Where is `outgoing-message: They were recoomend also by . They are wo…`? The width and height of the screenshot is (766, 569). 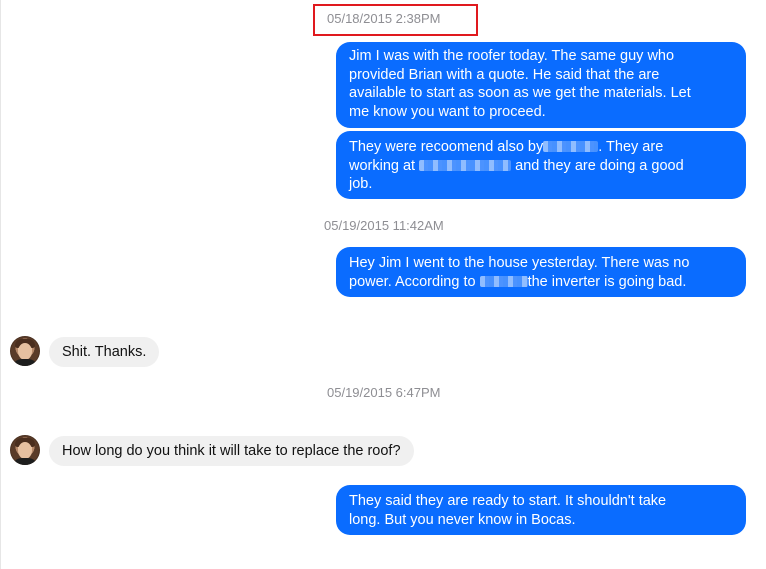
outgoing-message: They were recoomend also by . They are wo… is located at coordinates (541, 165).